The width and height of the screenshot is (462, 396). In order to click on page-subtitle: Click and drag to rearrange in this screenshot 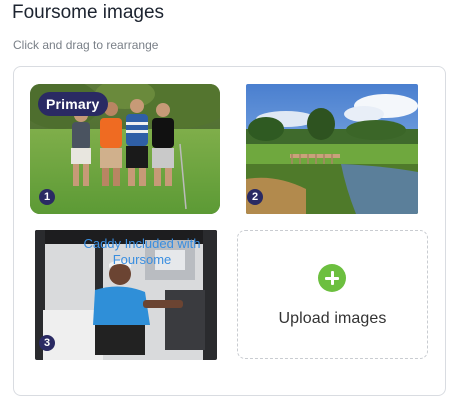, I will do `click(86, 45)`.